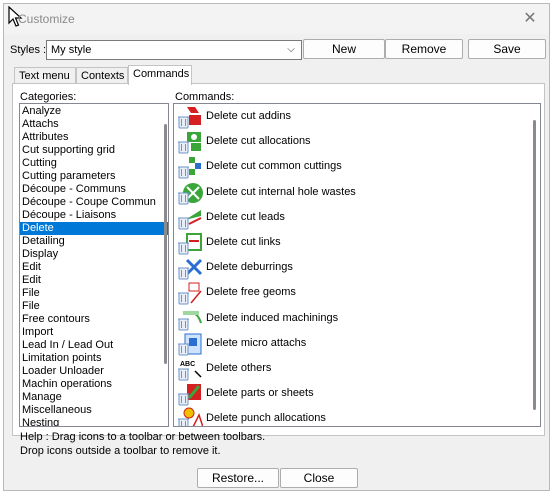  Describe the element at coordinates (276, 19) in the screenshot. I see `title-bar: Customize ✕` at that location.